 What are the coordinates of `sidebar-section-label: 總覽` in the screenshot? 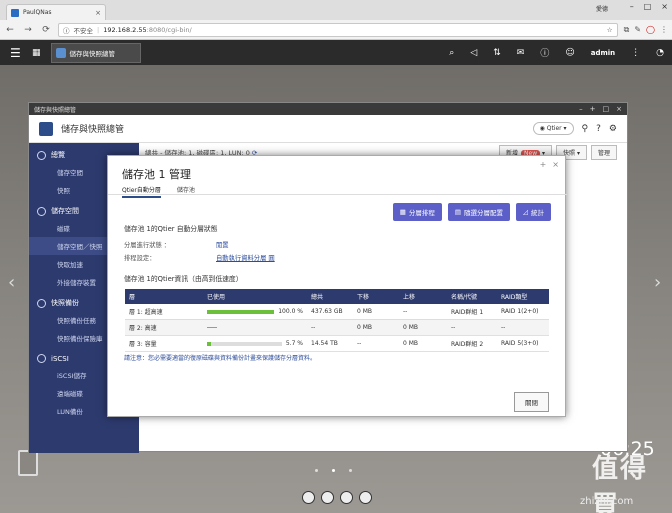 It's located at (58, 155).